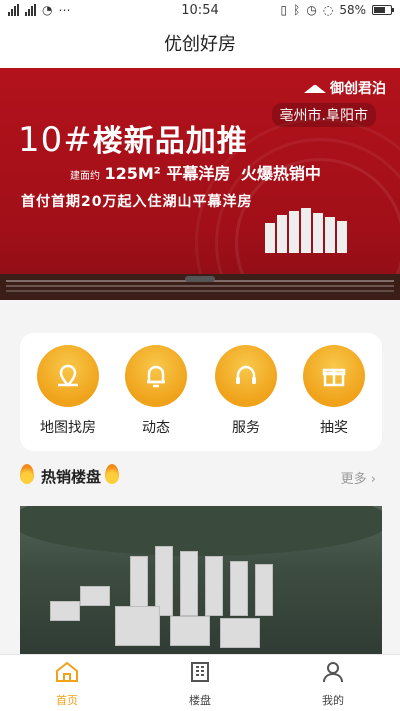  What do you see at coordinates (137, 202) in the screenshot?
I see `banner-subline-2: 首付首期20万起入住湖山平幕洋房` at bounding box center [137, 202].